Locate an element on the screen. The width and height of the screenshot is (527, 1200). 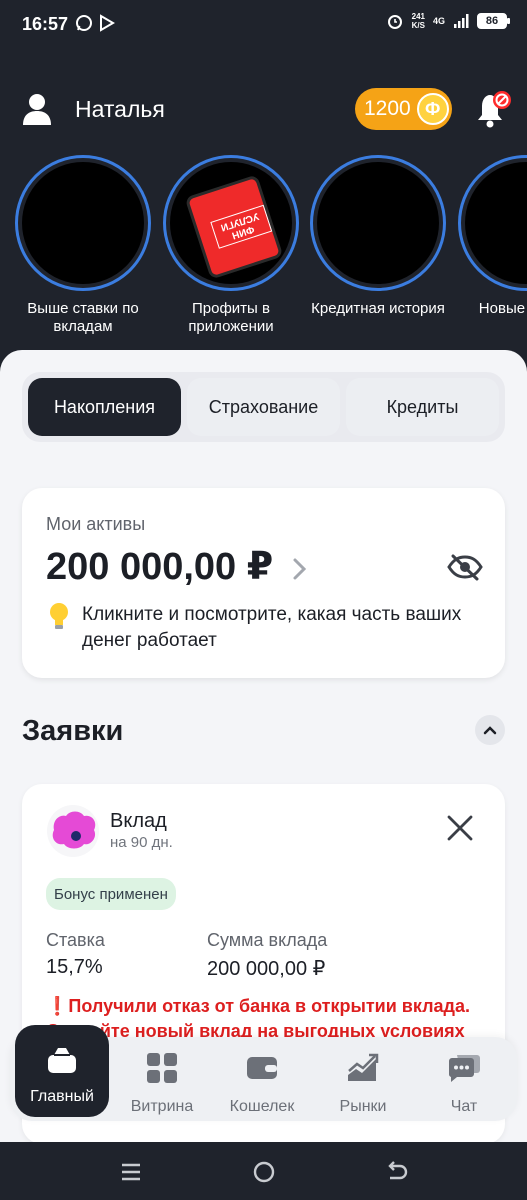
network-speed: 241 is located at coordinates (418, 16).